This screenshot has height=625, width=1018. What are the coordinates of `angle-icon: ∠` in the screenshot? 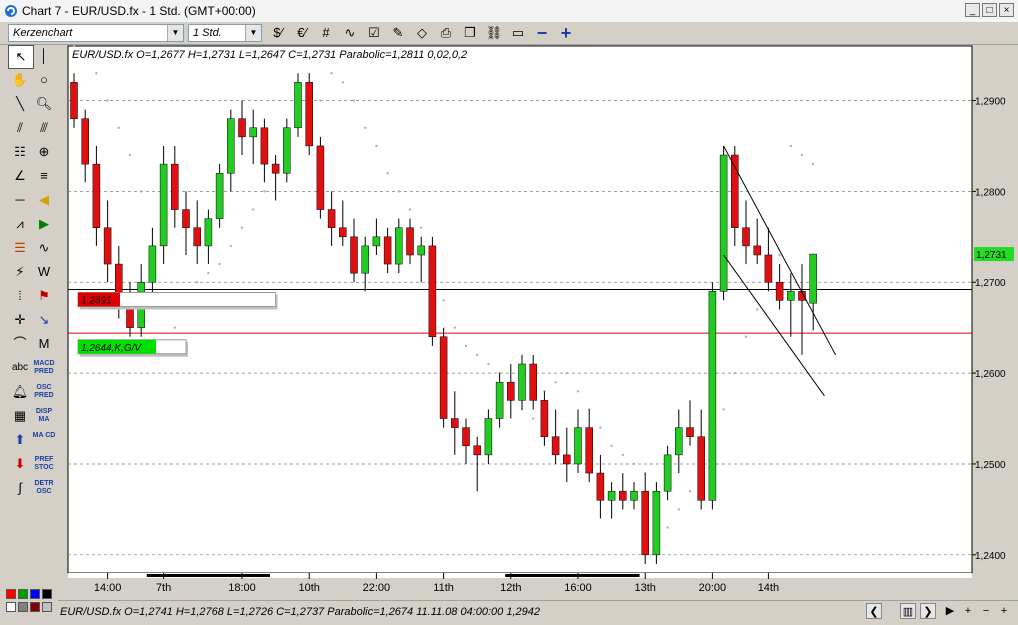 It's located at (20, 176).